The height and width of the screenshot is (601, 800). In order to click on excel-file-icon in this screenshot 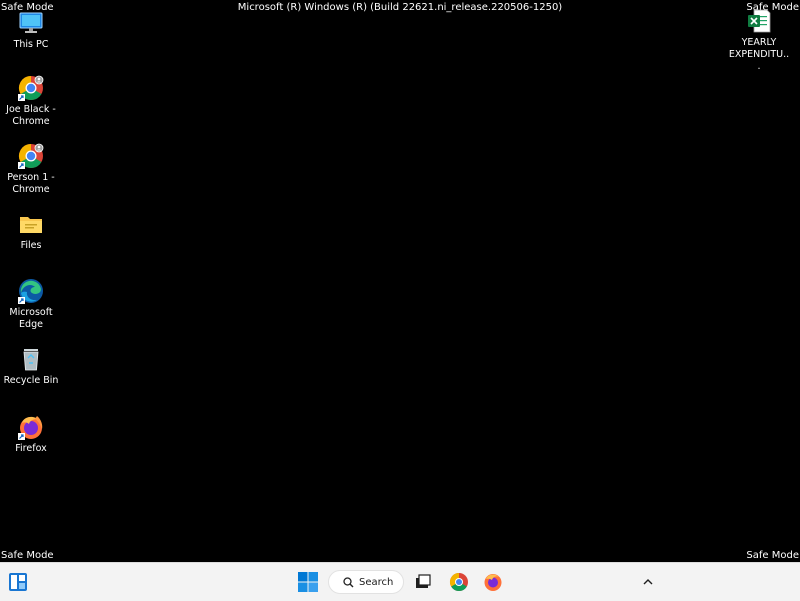, I will do `click(759, 21)`.